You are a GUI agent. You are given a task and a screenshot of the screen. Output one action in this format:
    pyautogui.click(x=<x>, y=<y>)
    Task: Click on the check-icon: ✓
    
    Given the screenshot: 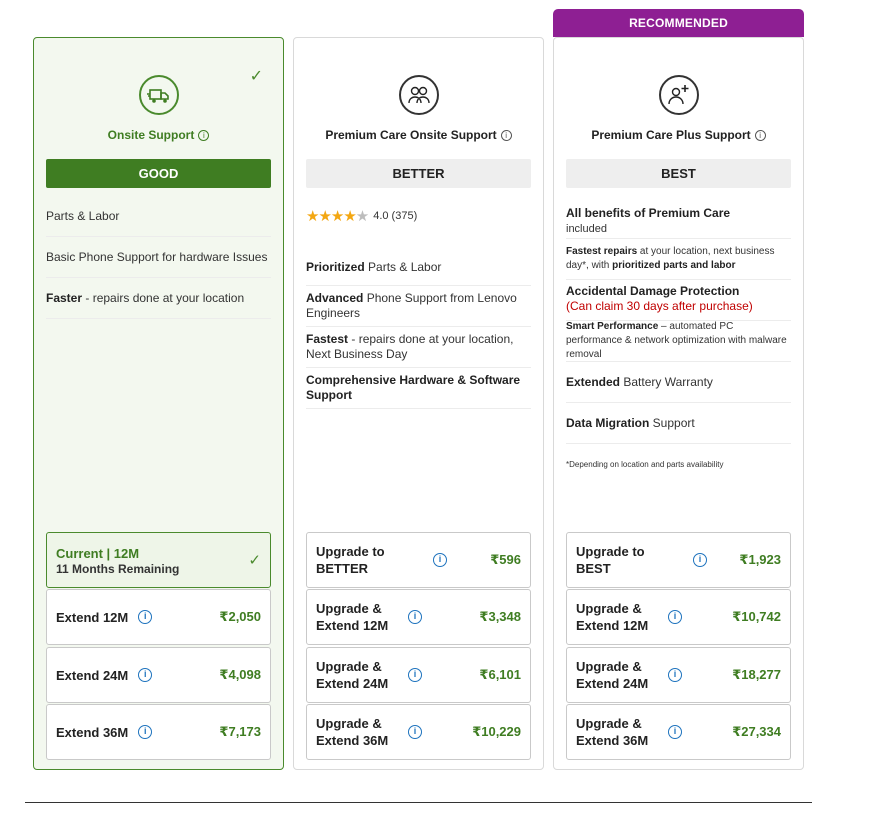 What is the action you would take?
    pyautogui.click(x=254, y=560)
    